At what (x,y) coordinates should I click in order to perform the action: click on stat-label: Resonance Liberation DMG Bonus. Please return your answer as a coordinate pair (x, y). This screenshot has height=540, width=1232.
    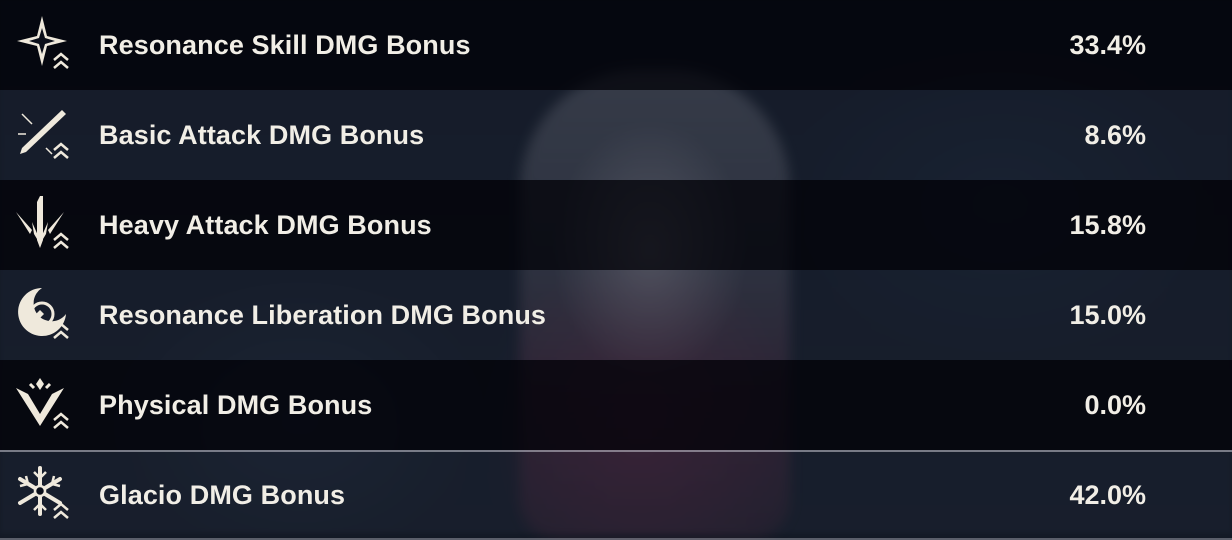
    Looking at the image, I should click on (323, 314).